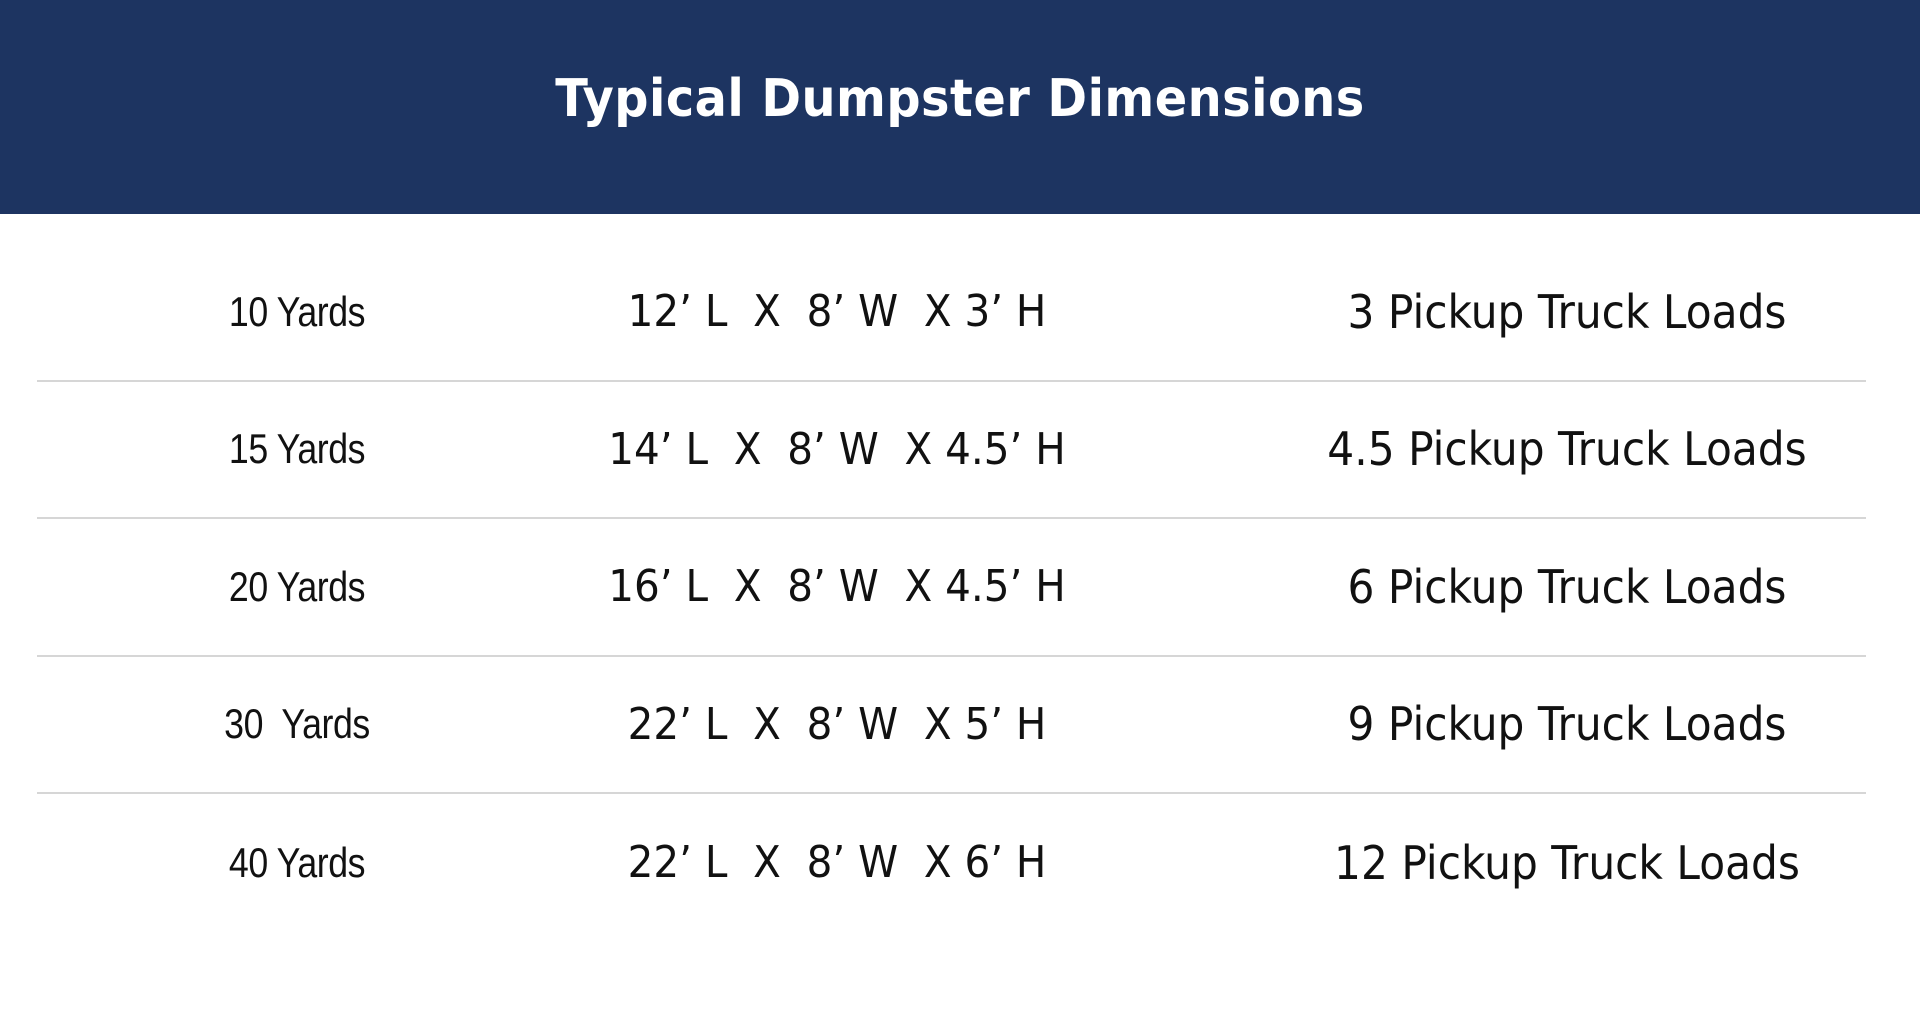  Describe the element at coordinates (297, 449) in the screenshot. I see `size-cell: 15 Yards` at that location.